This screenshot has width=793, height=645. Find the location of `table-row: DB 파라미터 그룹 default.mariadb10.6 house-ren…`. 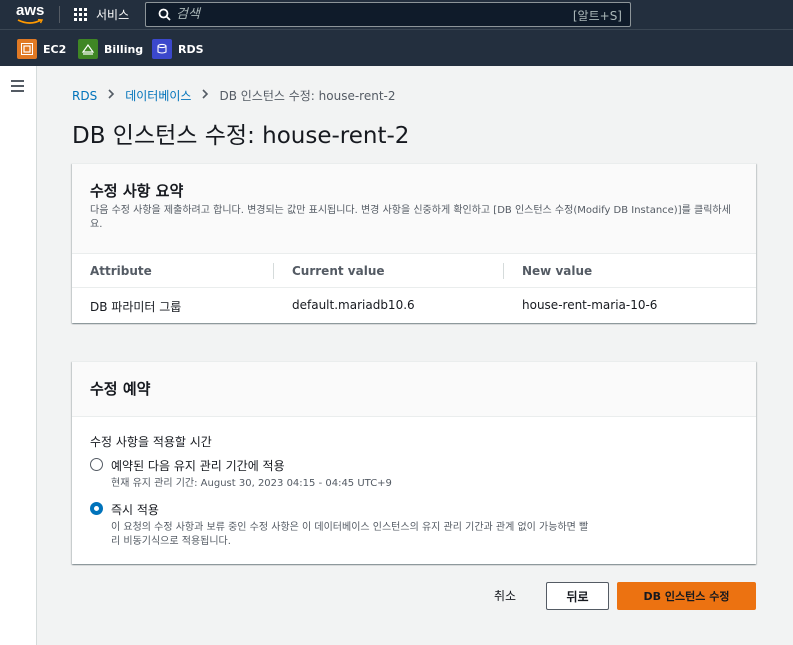

table-row: DB 파라미터 그룹 default.mariadb10.6 house-ren… is located at coordinates (414, 306).